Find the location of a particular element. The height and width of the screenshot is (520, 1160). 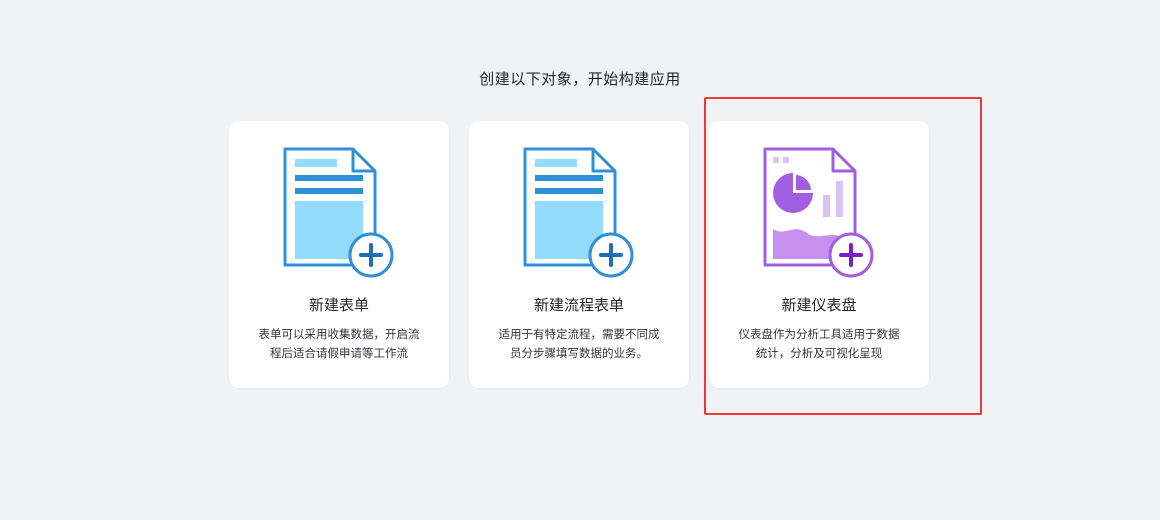

page-heading: 创建以下对象，开始构建应用 is located at coordinates (580, 79).